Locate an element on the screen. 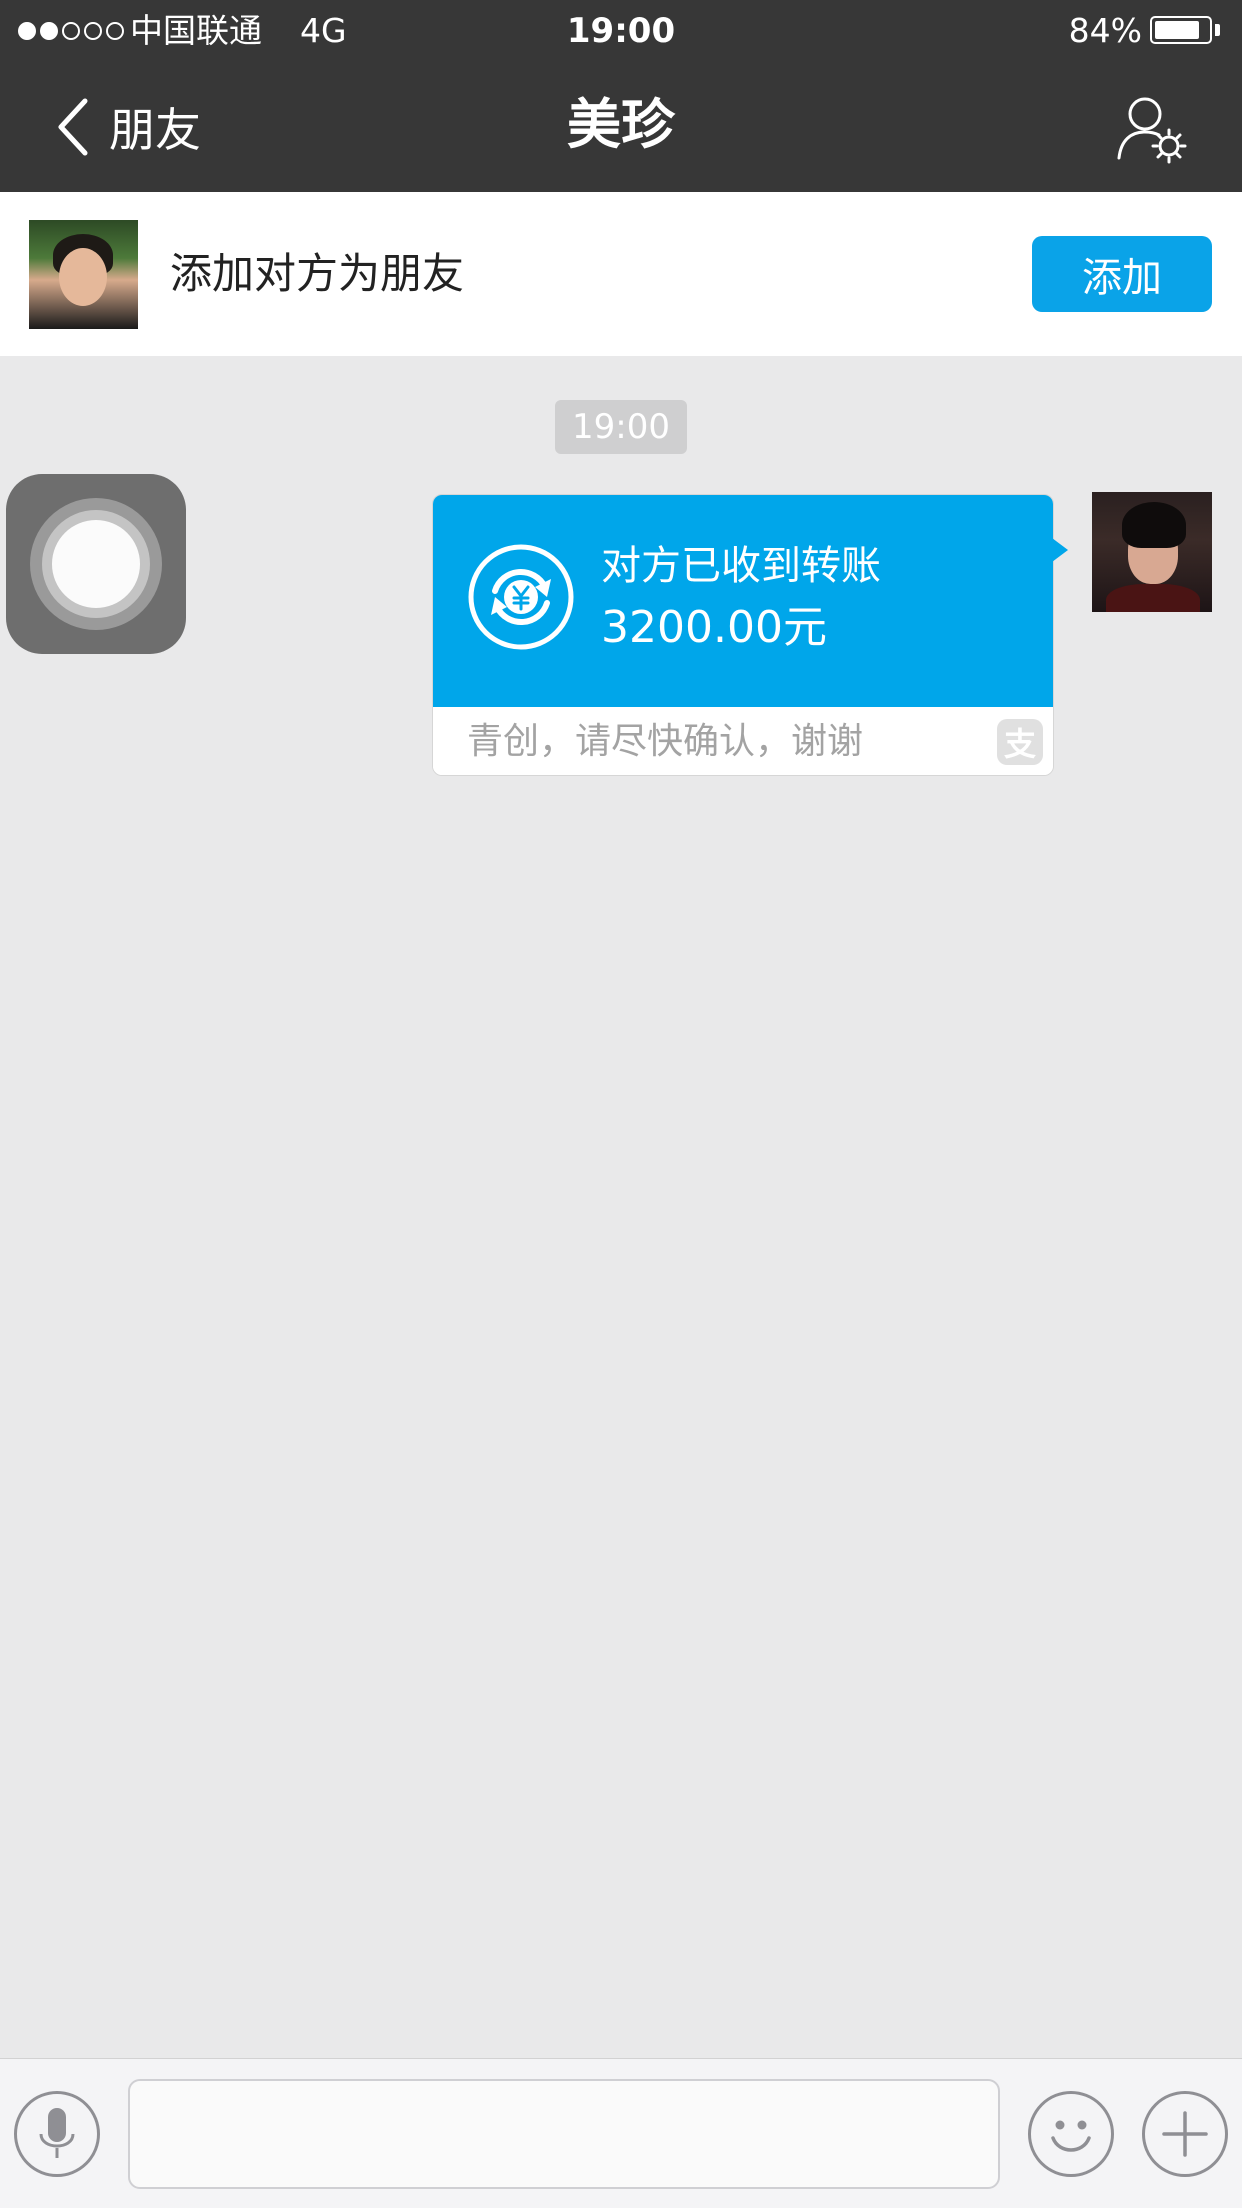 The width and height of the screenshot is (1242, 2208). user-settings-icon is located at coordinates (1152, 130).